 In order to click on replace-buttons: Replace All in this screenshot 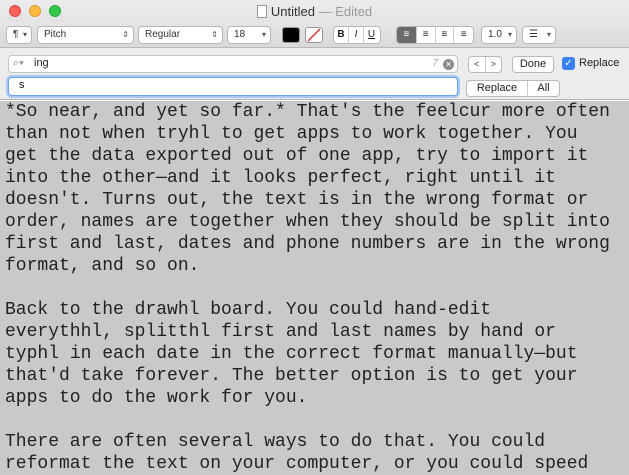, I will do `click(513, 88)`.